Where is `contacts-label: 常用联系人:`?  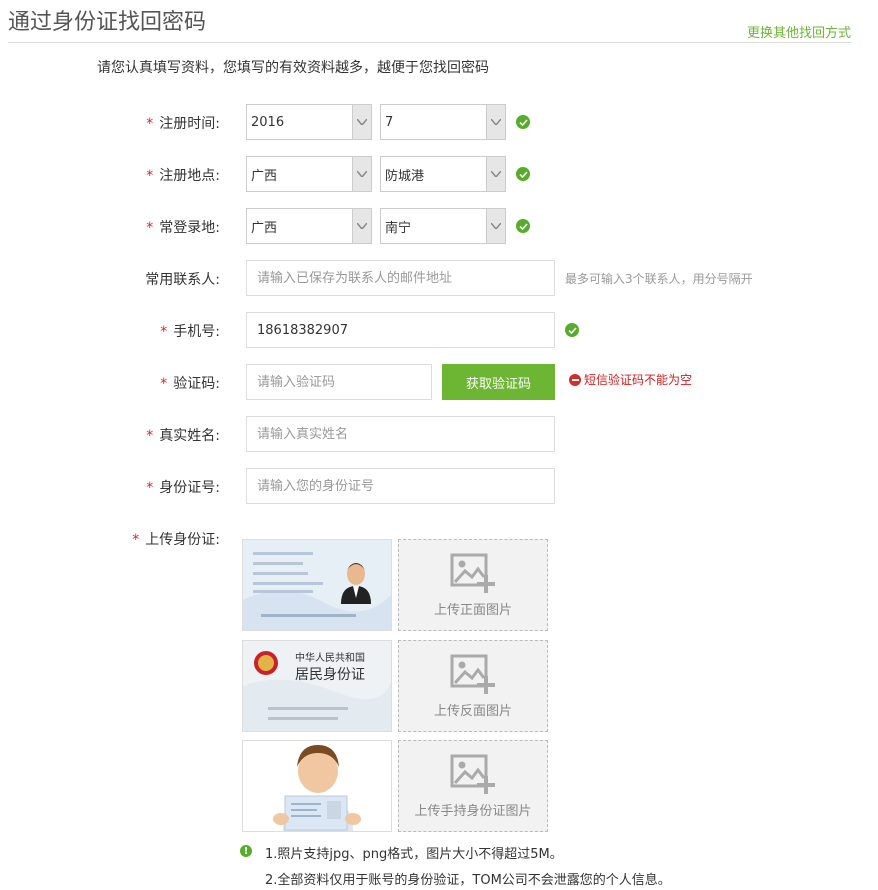 contacts-label: 常用联系人: is located at coordinates (182, 280).